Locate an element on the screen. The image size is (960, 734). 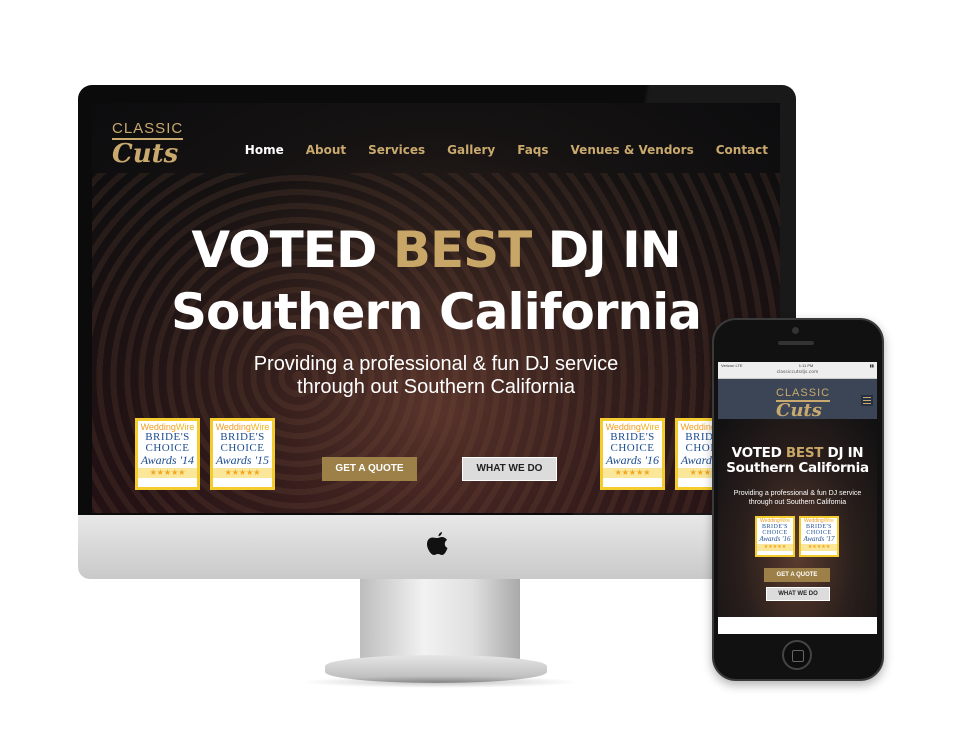
nav-services: Services is located at coordinates (396, 150).